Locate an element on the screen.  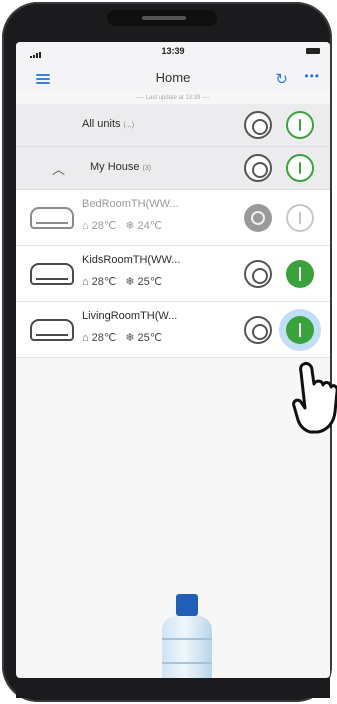
hand-pointer-icon is located at coordinates (314, 398).